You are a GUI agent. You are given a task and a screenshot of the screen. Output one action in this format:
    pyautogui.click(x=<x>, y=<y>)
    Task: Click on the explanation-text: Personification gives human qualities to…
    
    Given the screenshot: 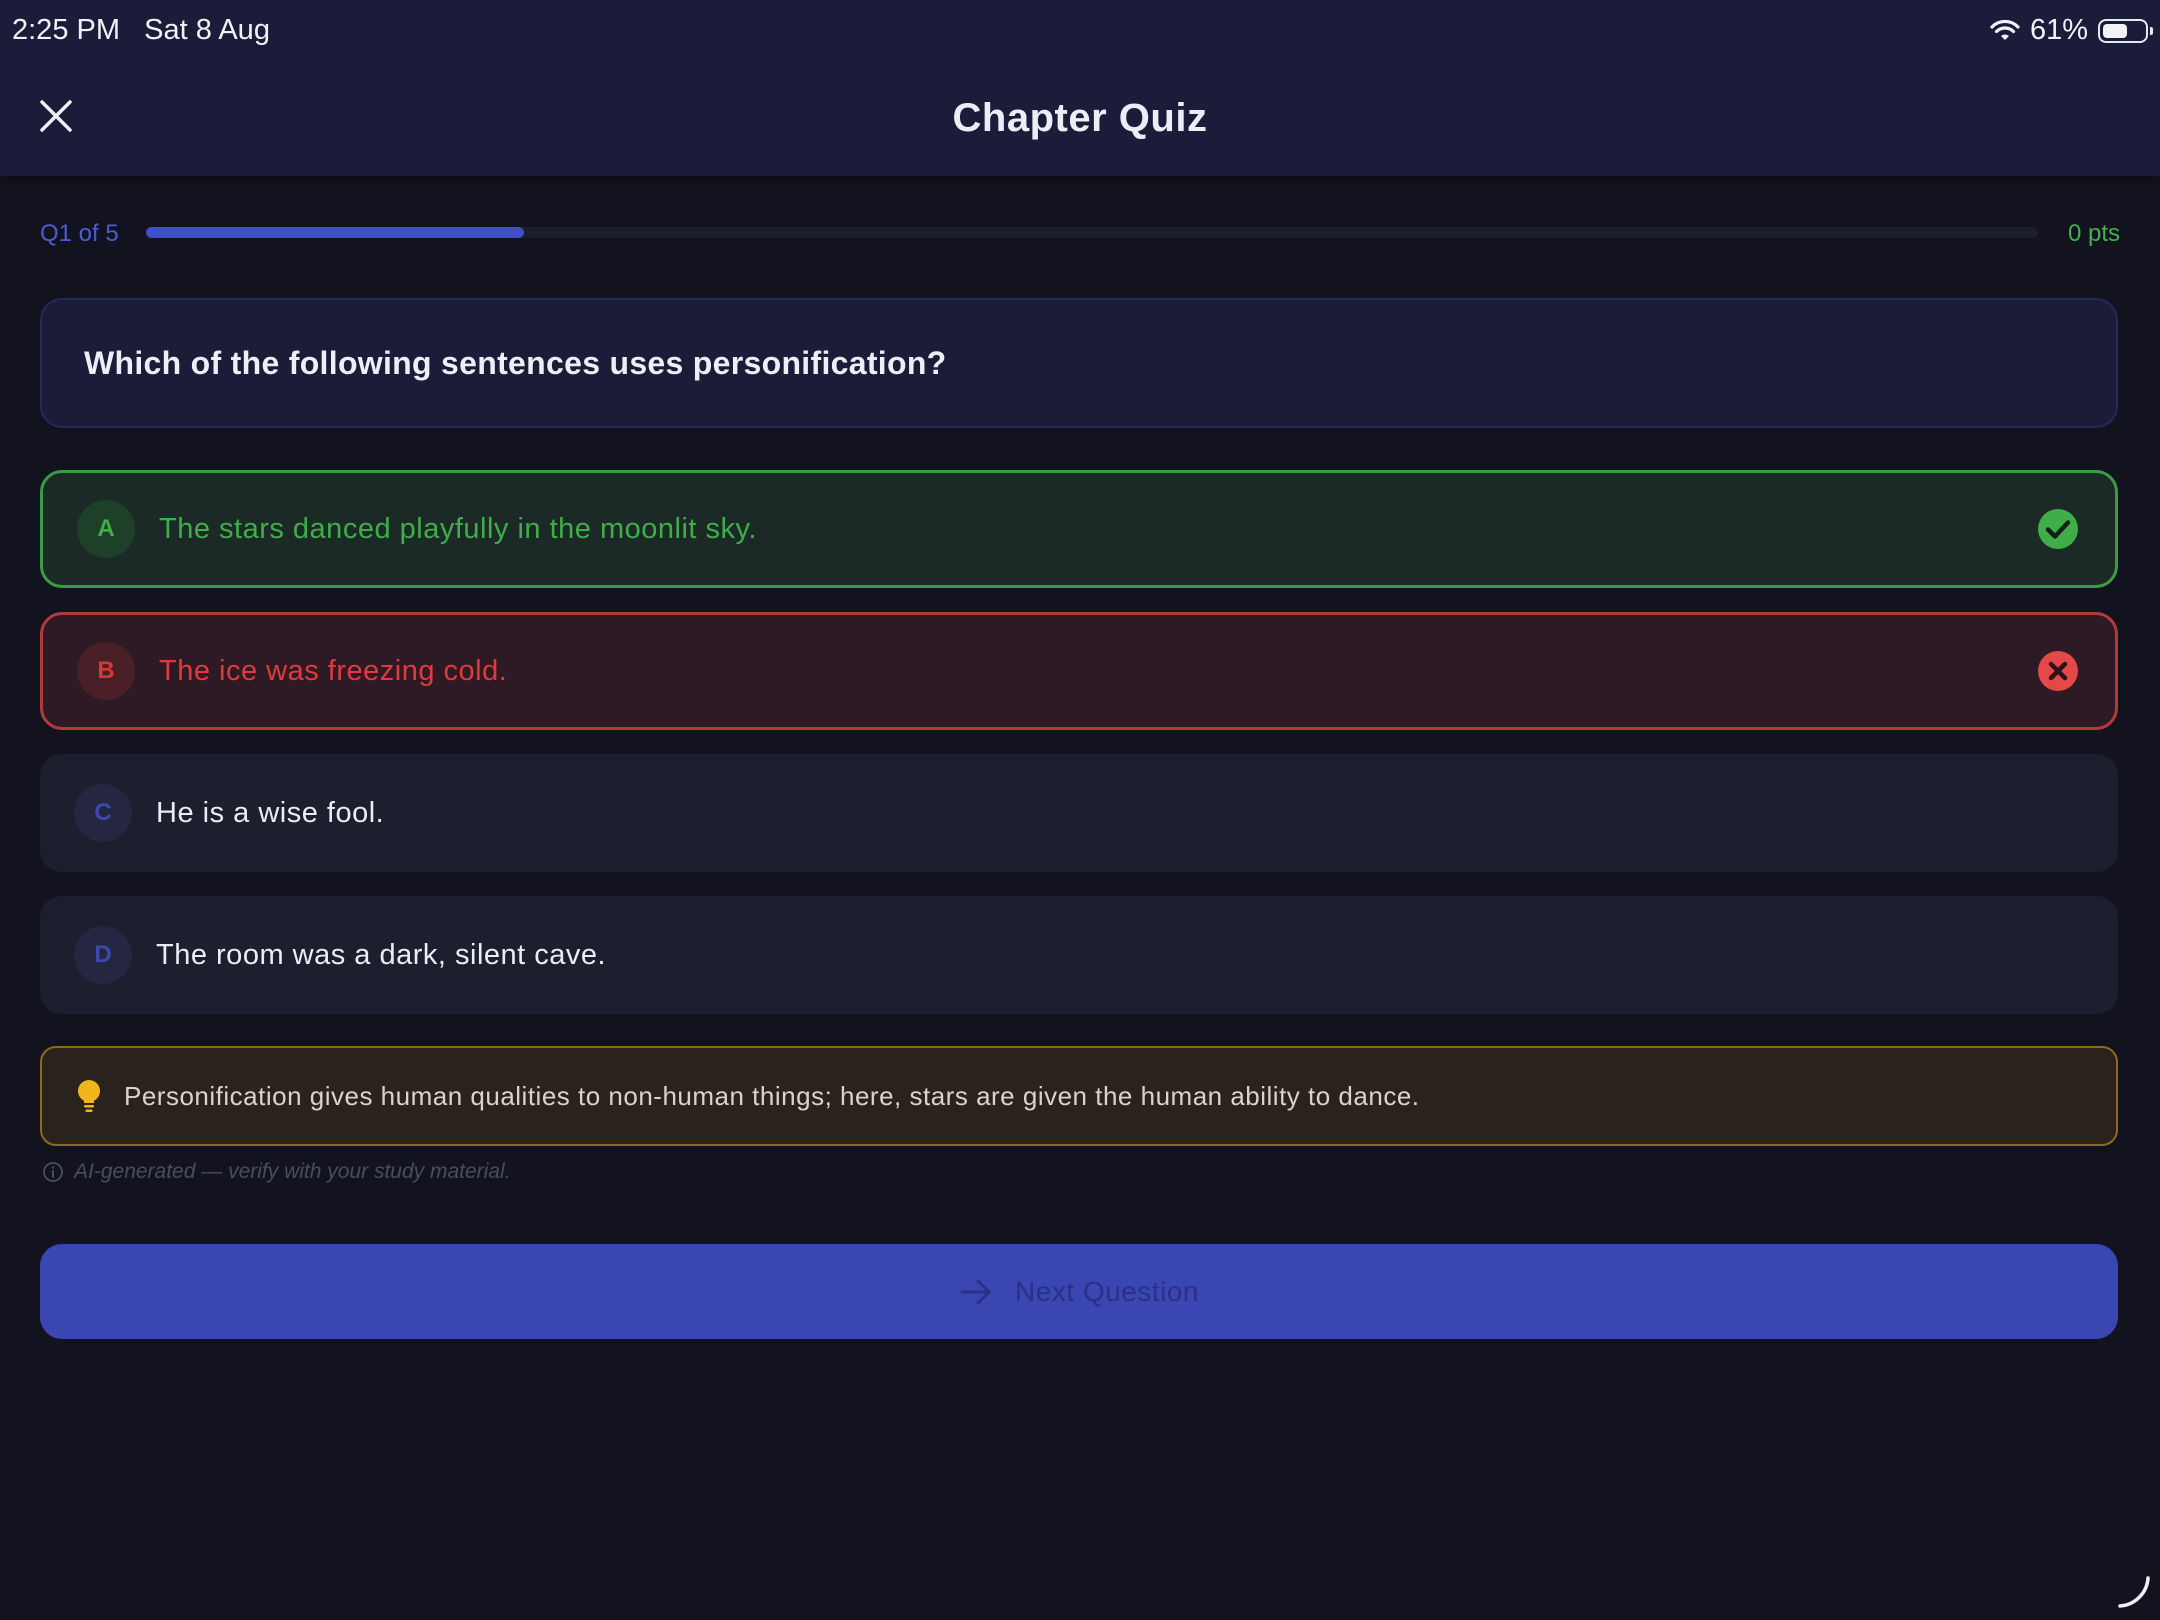 What is the action you would take?
    pyautogui.click(x=772, y=1095)
    